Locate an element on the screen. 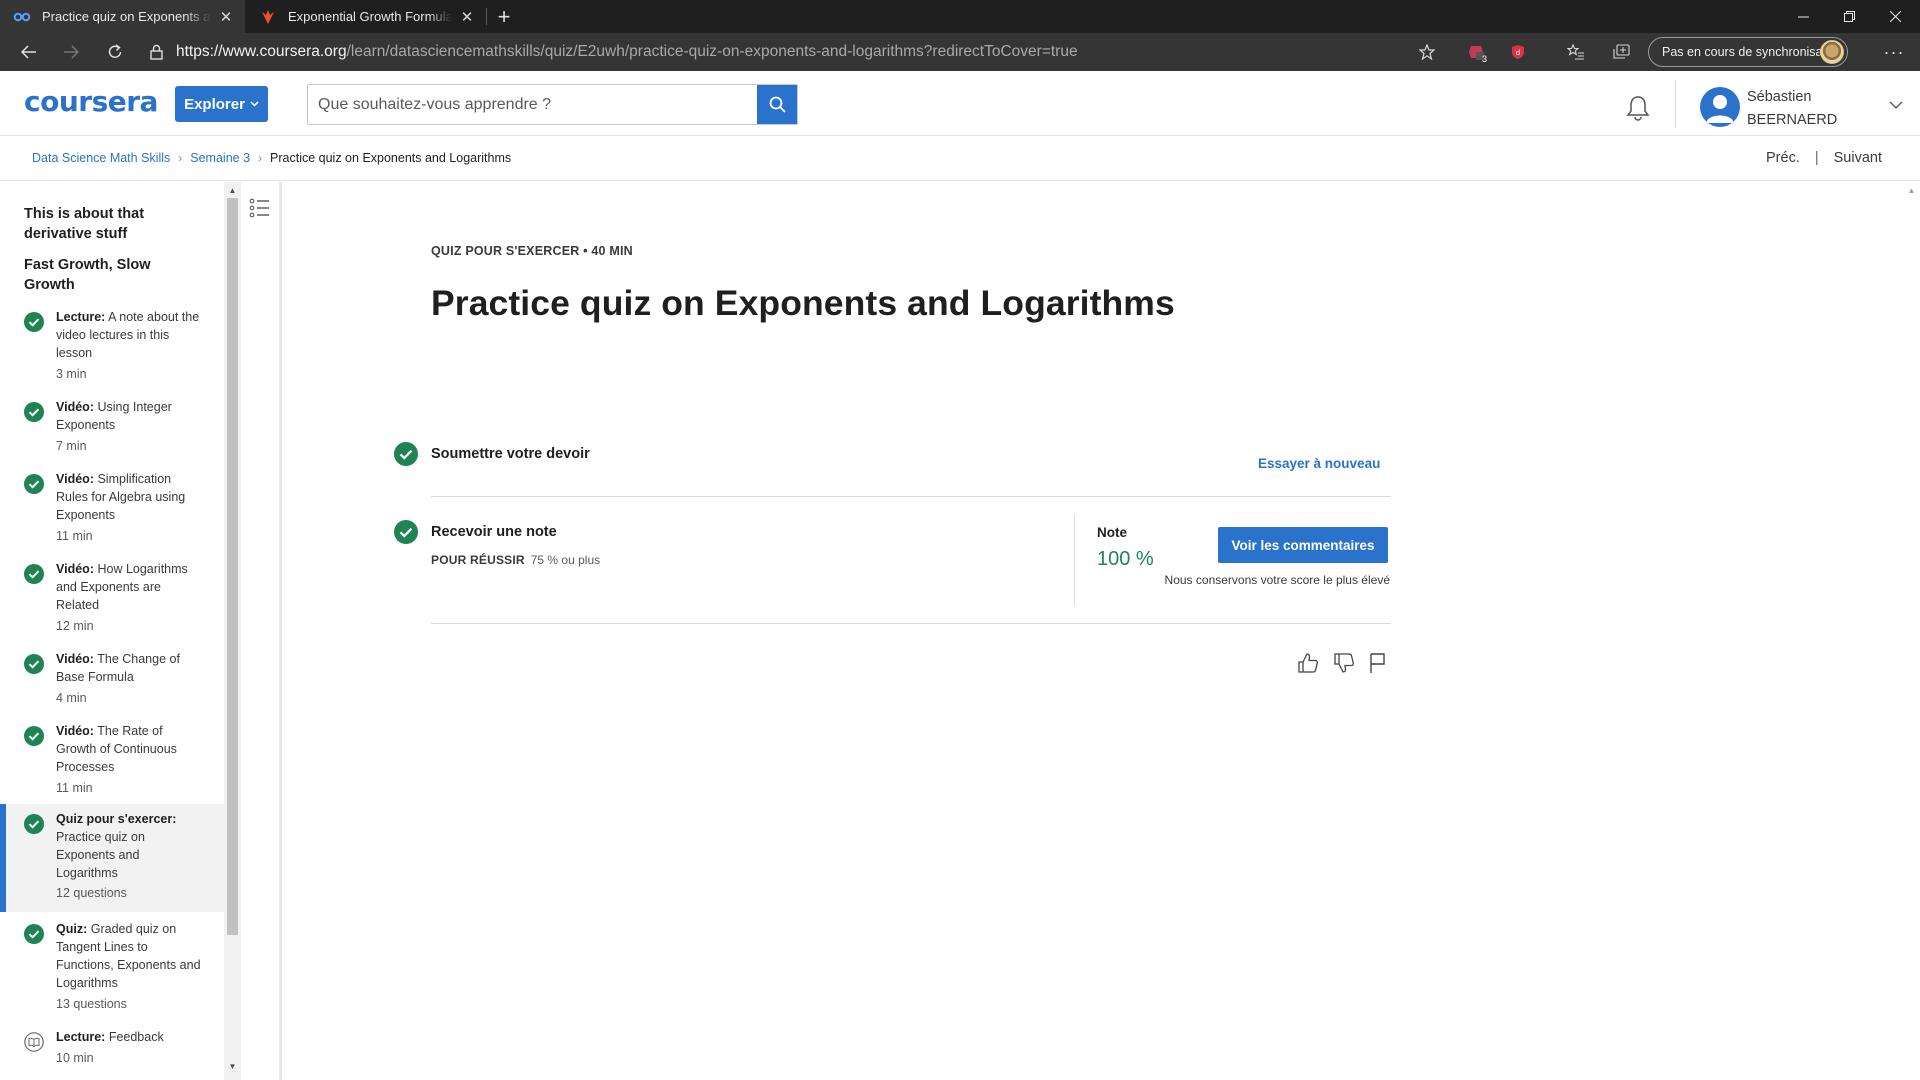  sidebar-scrollbar-thumb is located at coordinates (232, 566).